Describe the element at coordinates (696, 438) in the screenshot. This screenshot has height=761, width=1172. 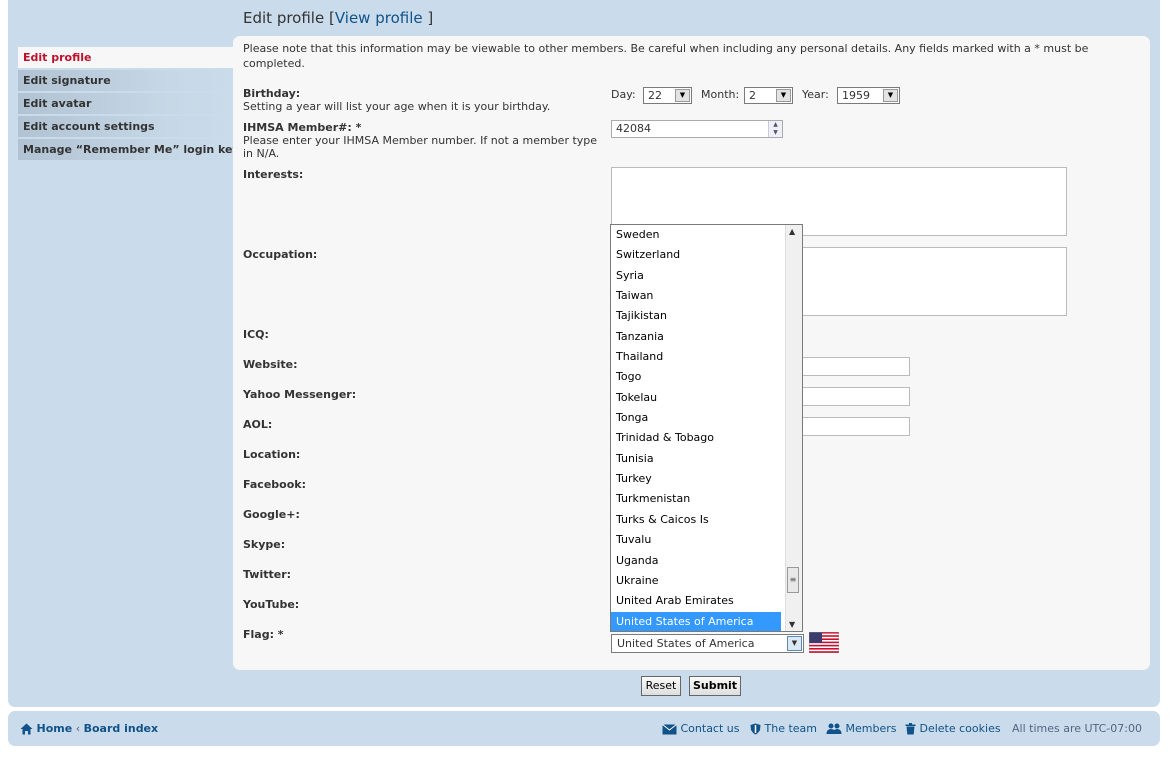
I see `dropdown-option: Trinidad & Tobago` at that location.